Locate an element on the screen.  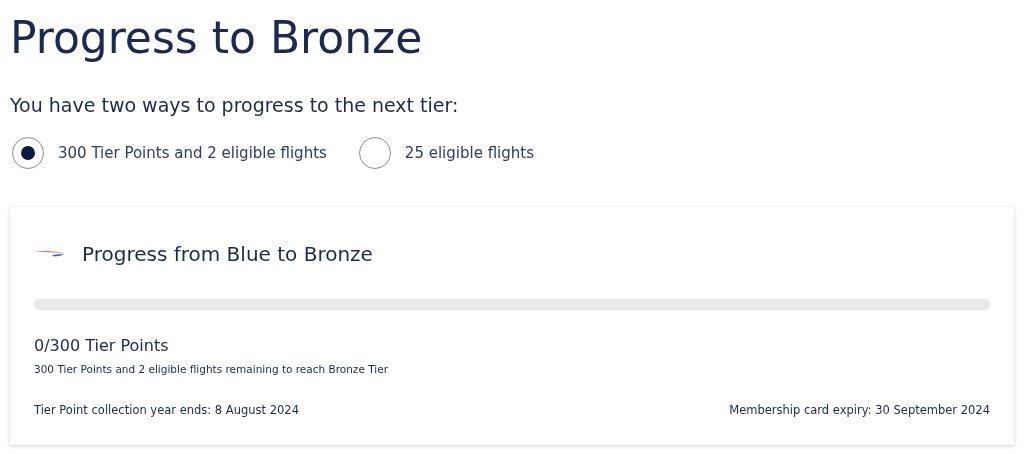
page-title: Progress to Bronze is located at coordinates (217, 38).